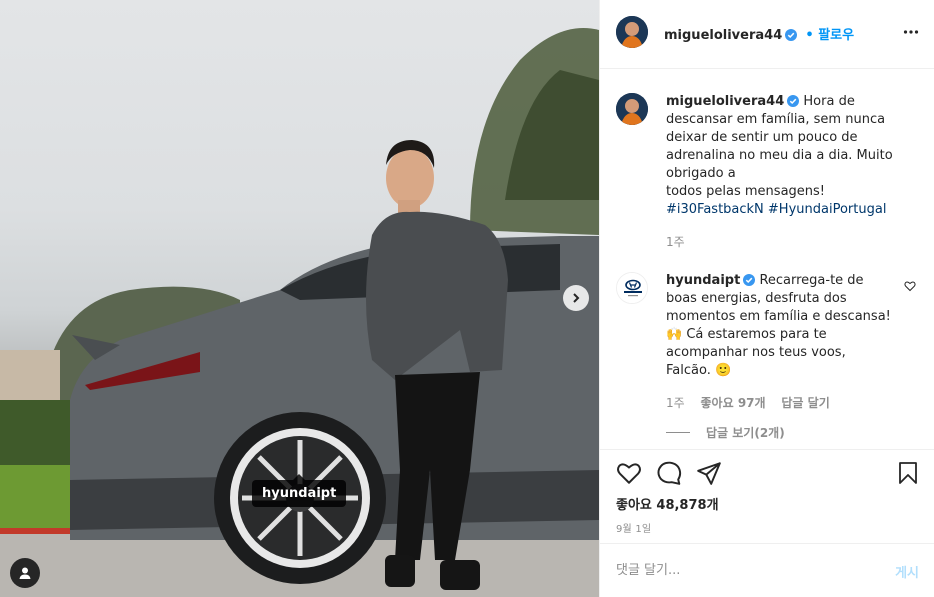 Image resolution: width=934 pixels, height=597 pixels. I want to click on comment-meta: 1주 좋아요 97개 답글 달기, so click(754, 402).